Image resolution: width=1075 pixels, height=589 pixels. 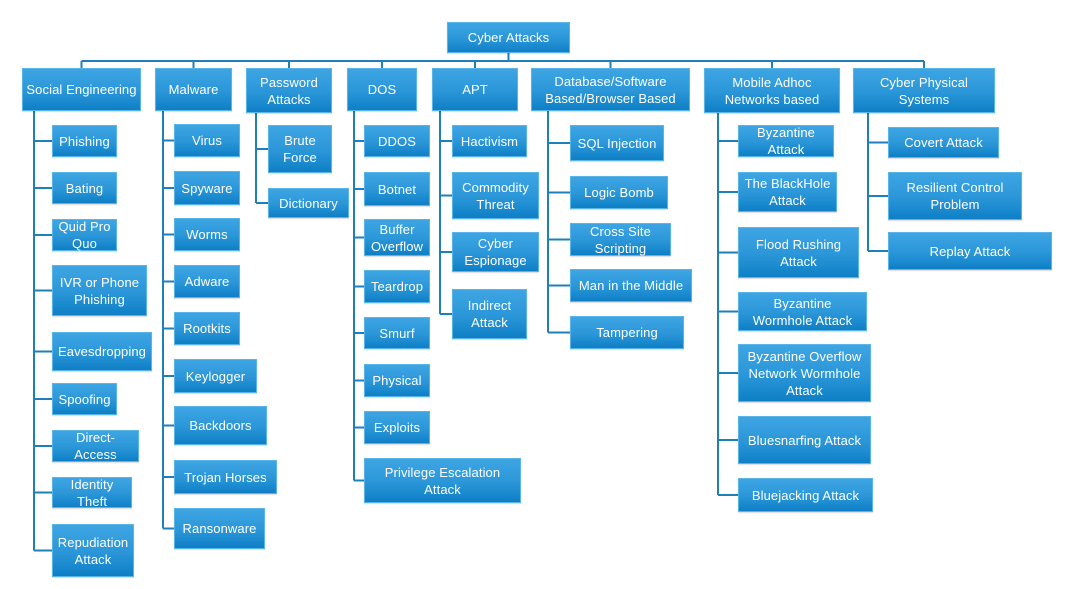 I want to click on leaf-node: Bluejacking Attack, so click(x=805, y=495).